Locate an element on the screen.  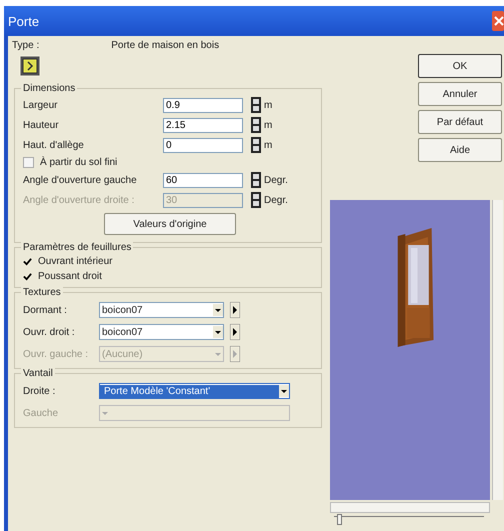
group-title: Vantail is located at coordinates (38, 373).